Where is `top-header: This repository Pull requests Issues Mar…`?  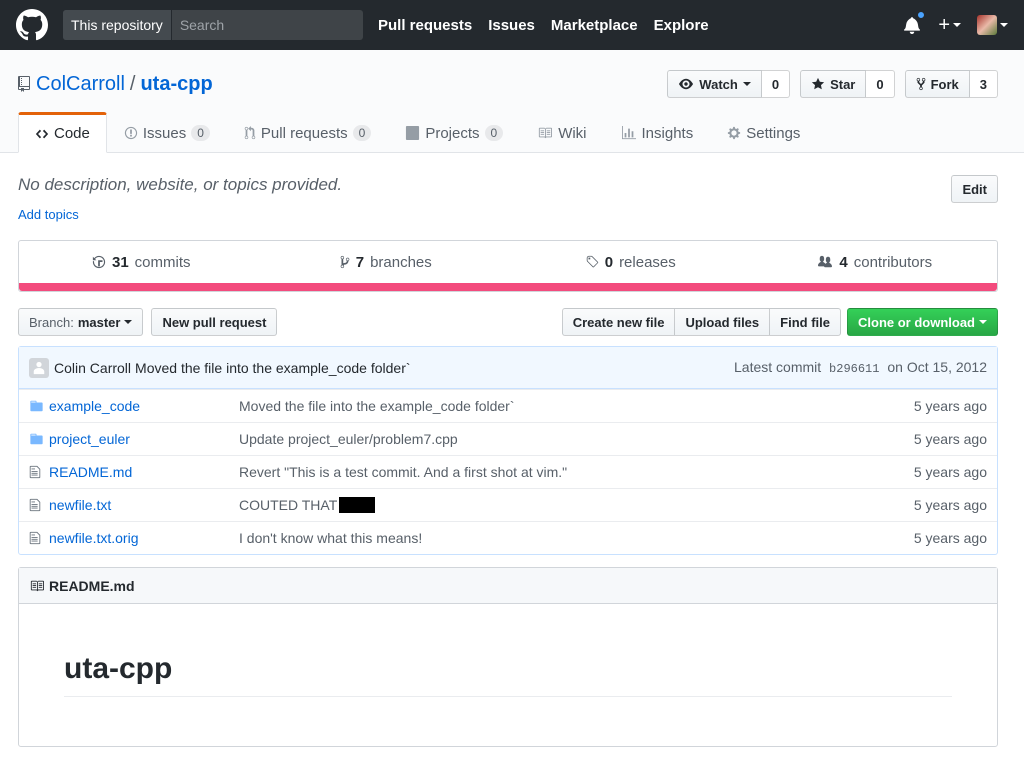
top-header: This repository Pull requests Issues Mar… is located at coordinates (512, 25).